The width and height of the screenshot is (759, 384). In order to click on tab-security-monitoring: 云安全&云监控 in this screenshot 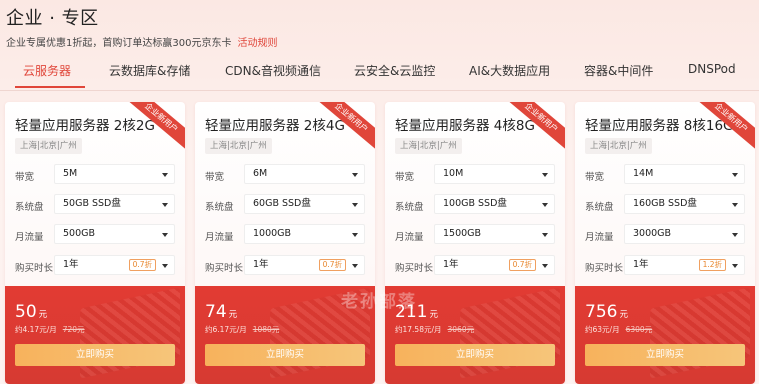, I will do `click(394, 70)`.